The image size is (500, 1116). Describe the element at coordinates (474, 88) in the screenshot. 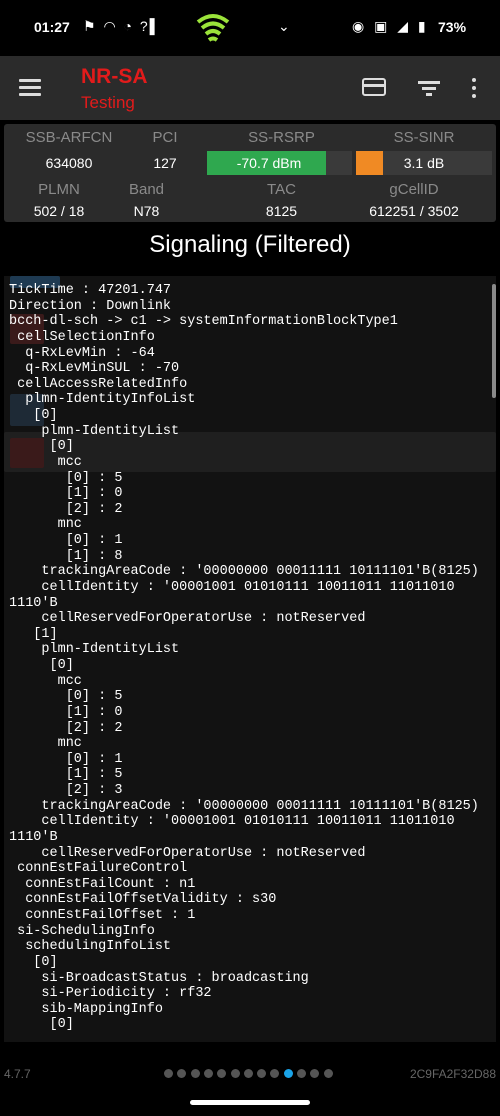

I see `more-vert-icon` at that location.